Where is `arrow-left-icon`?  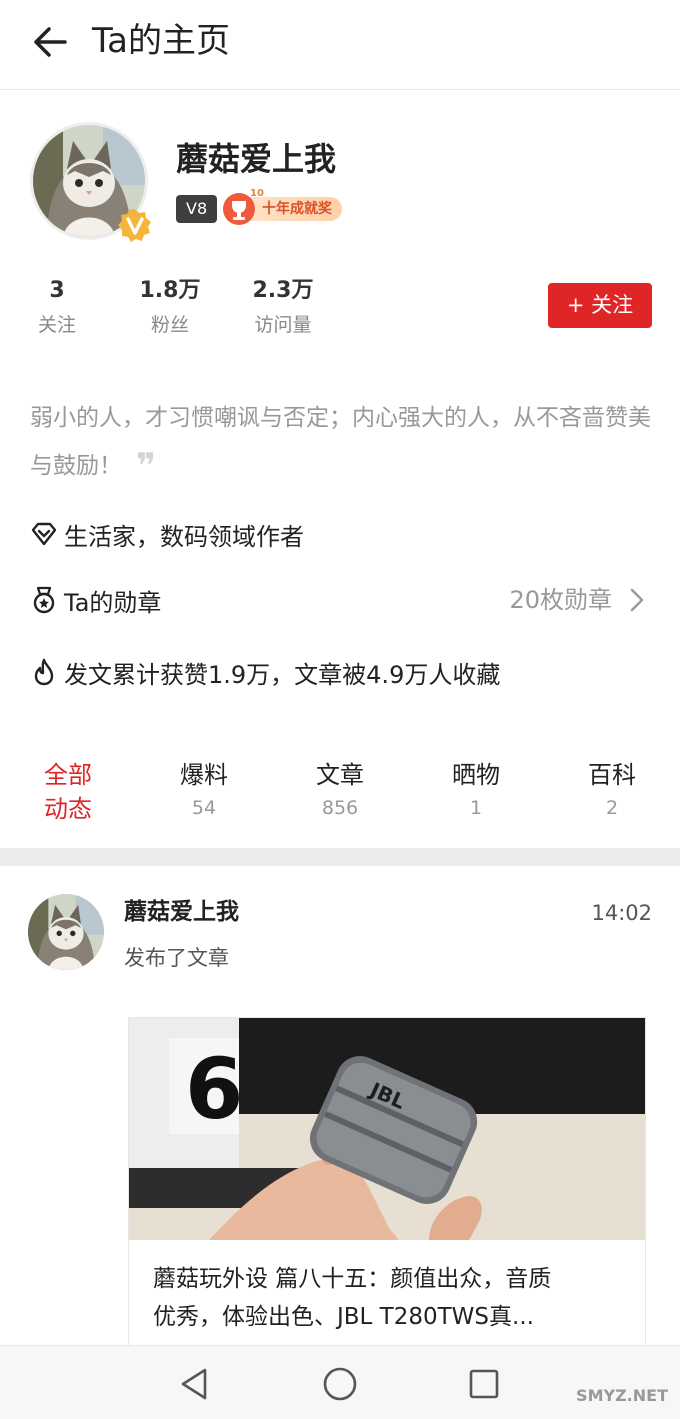
arrow-left-icon is located at coordinates (50, 42).